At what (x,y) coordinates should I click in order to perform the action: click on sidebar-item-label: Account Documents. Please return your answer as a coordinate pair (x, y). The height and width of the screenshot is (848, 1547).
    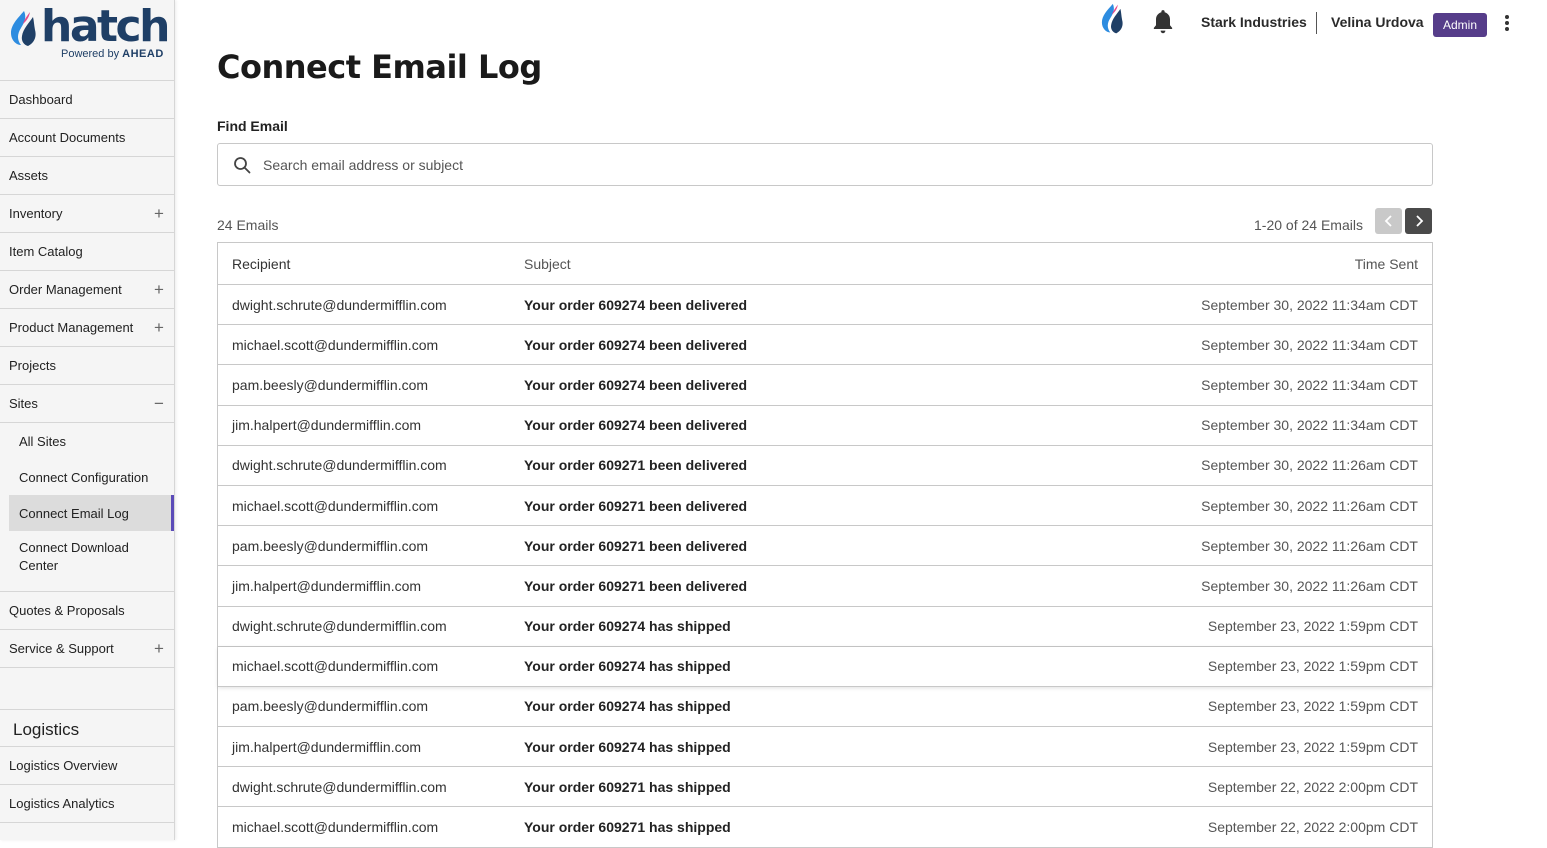
    Looking at the image, I should click on (67, 137).